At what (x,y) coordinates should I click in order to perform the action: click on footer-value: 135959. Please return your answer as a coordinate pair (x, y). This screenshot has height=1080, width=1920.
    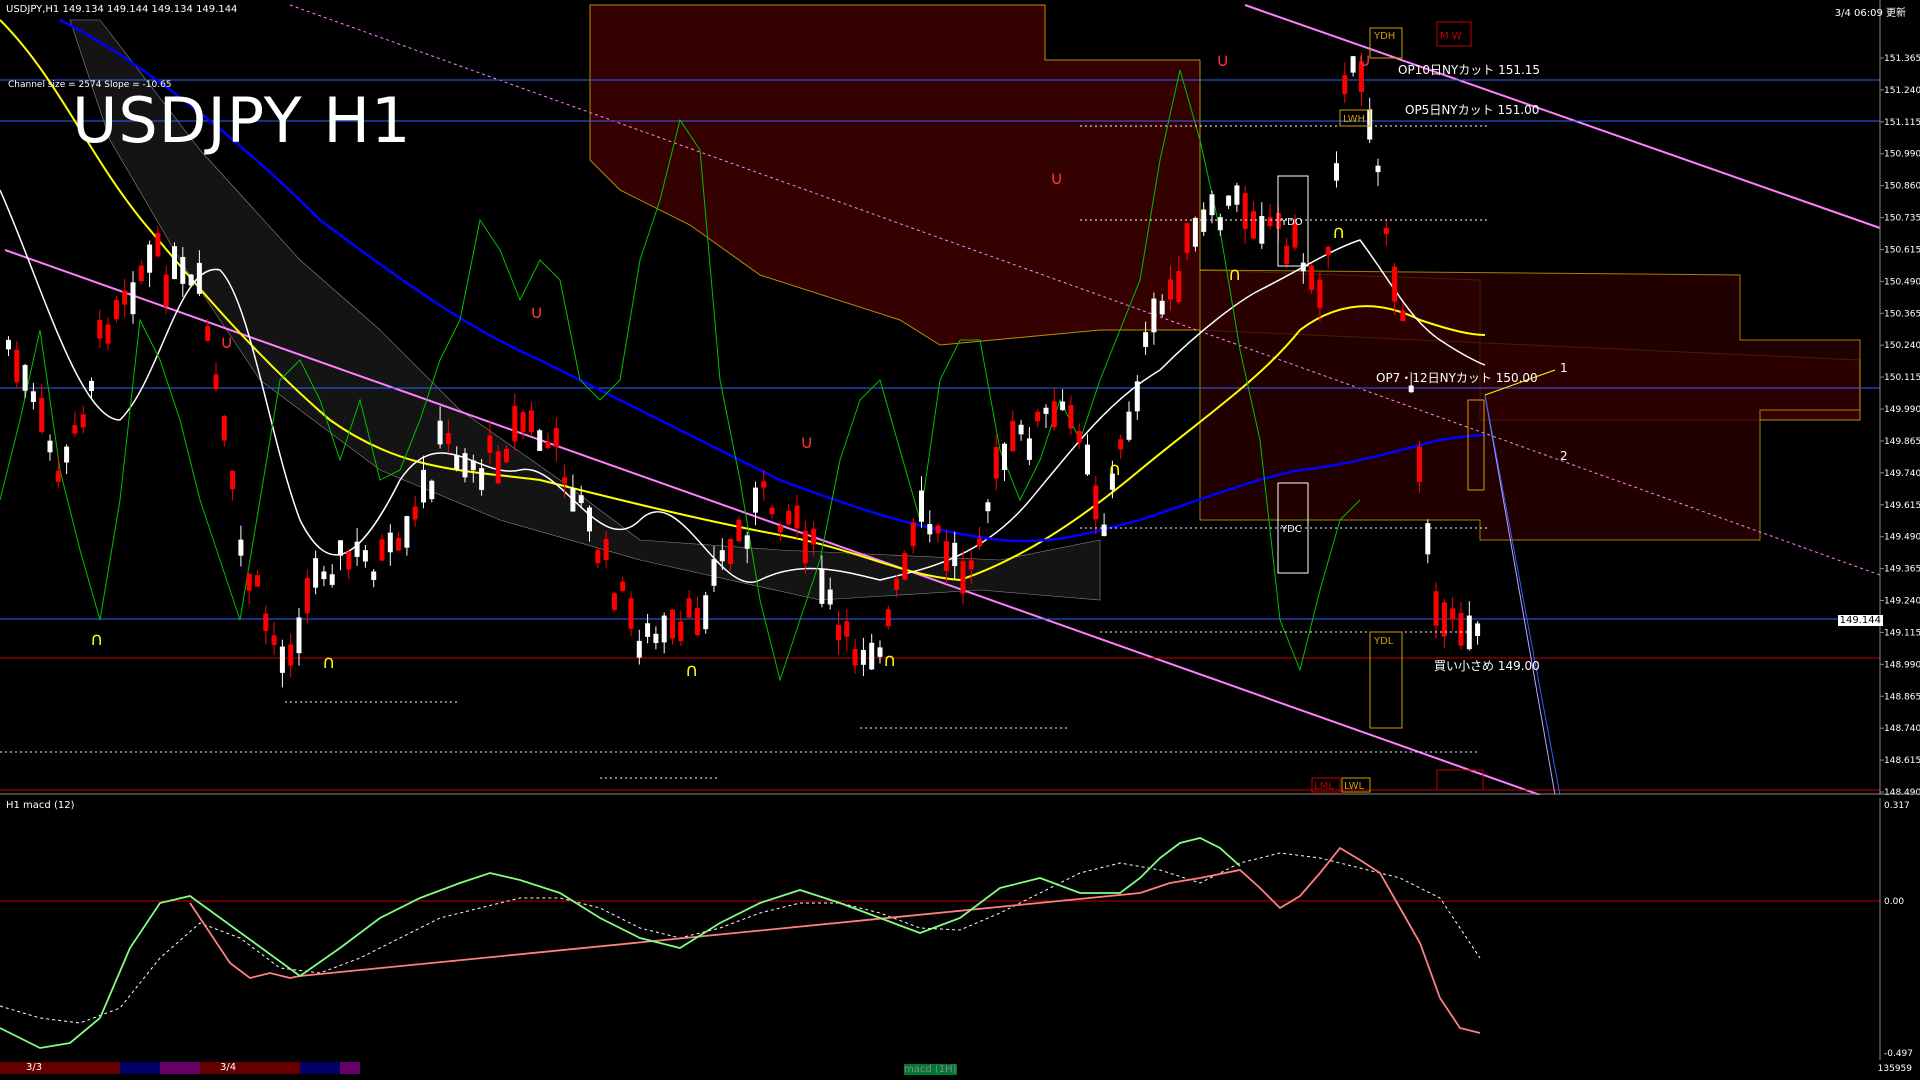
    Looking at the image, I should click on (1894, 1069).